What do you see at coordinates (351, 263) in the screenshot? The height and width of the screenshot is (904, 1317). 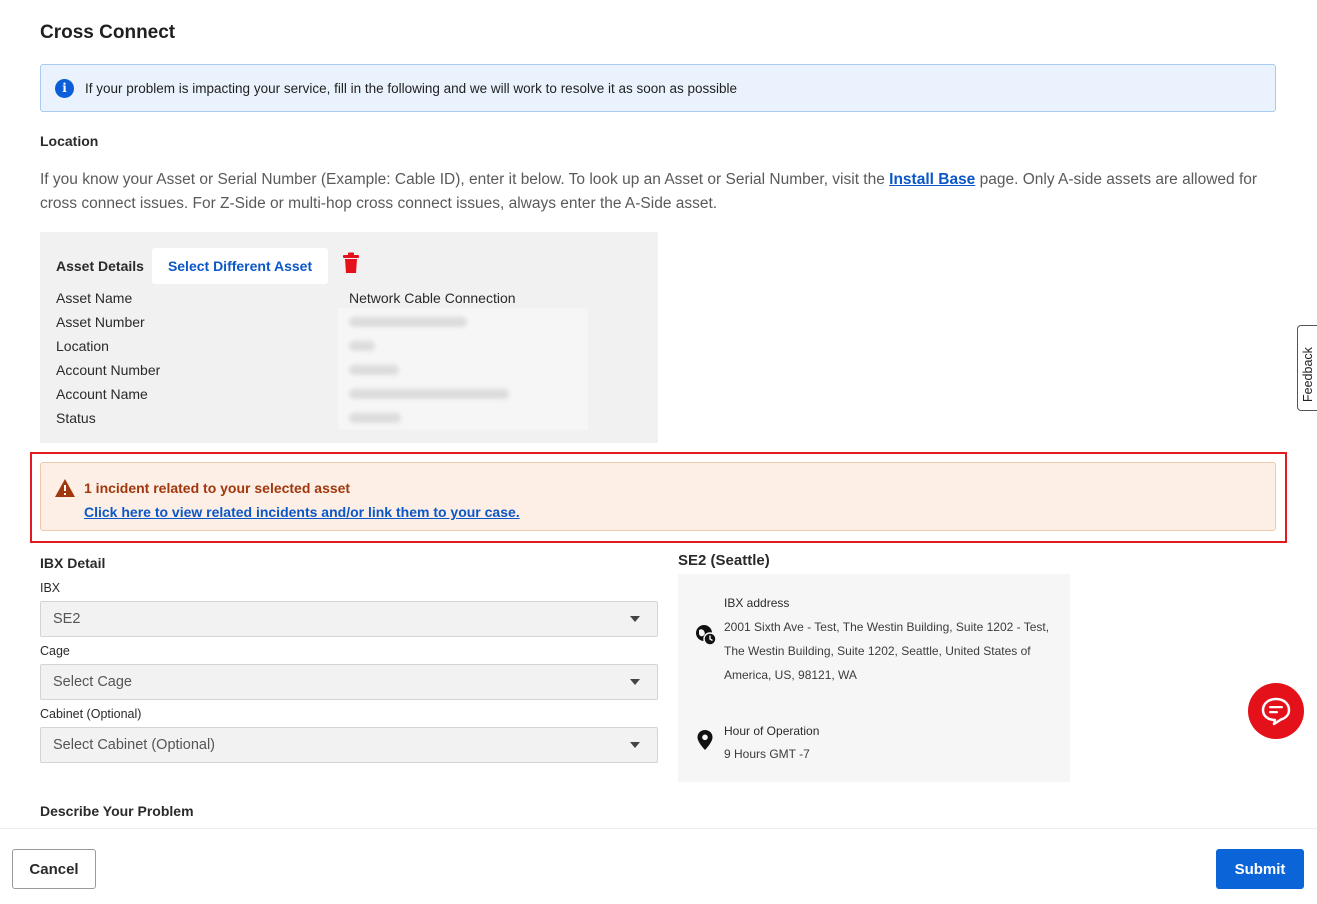 I see `trash-icon` at bounding box center [351, 263].